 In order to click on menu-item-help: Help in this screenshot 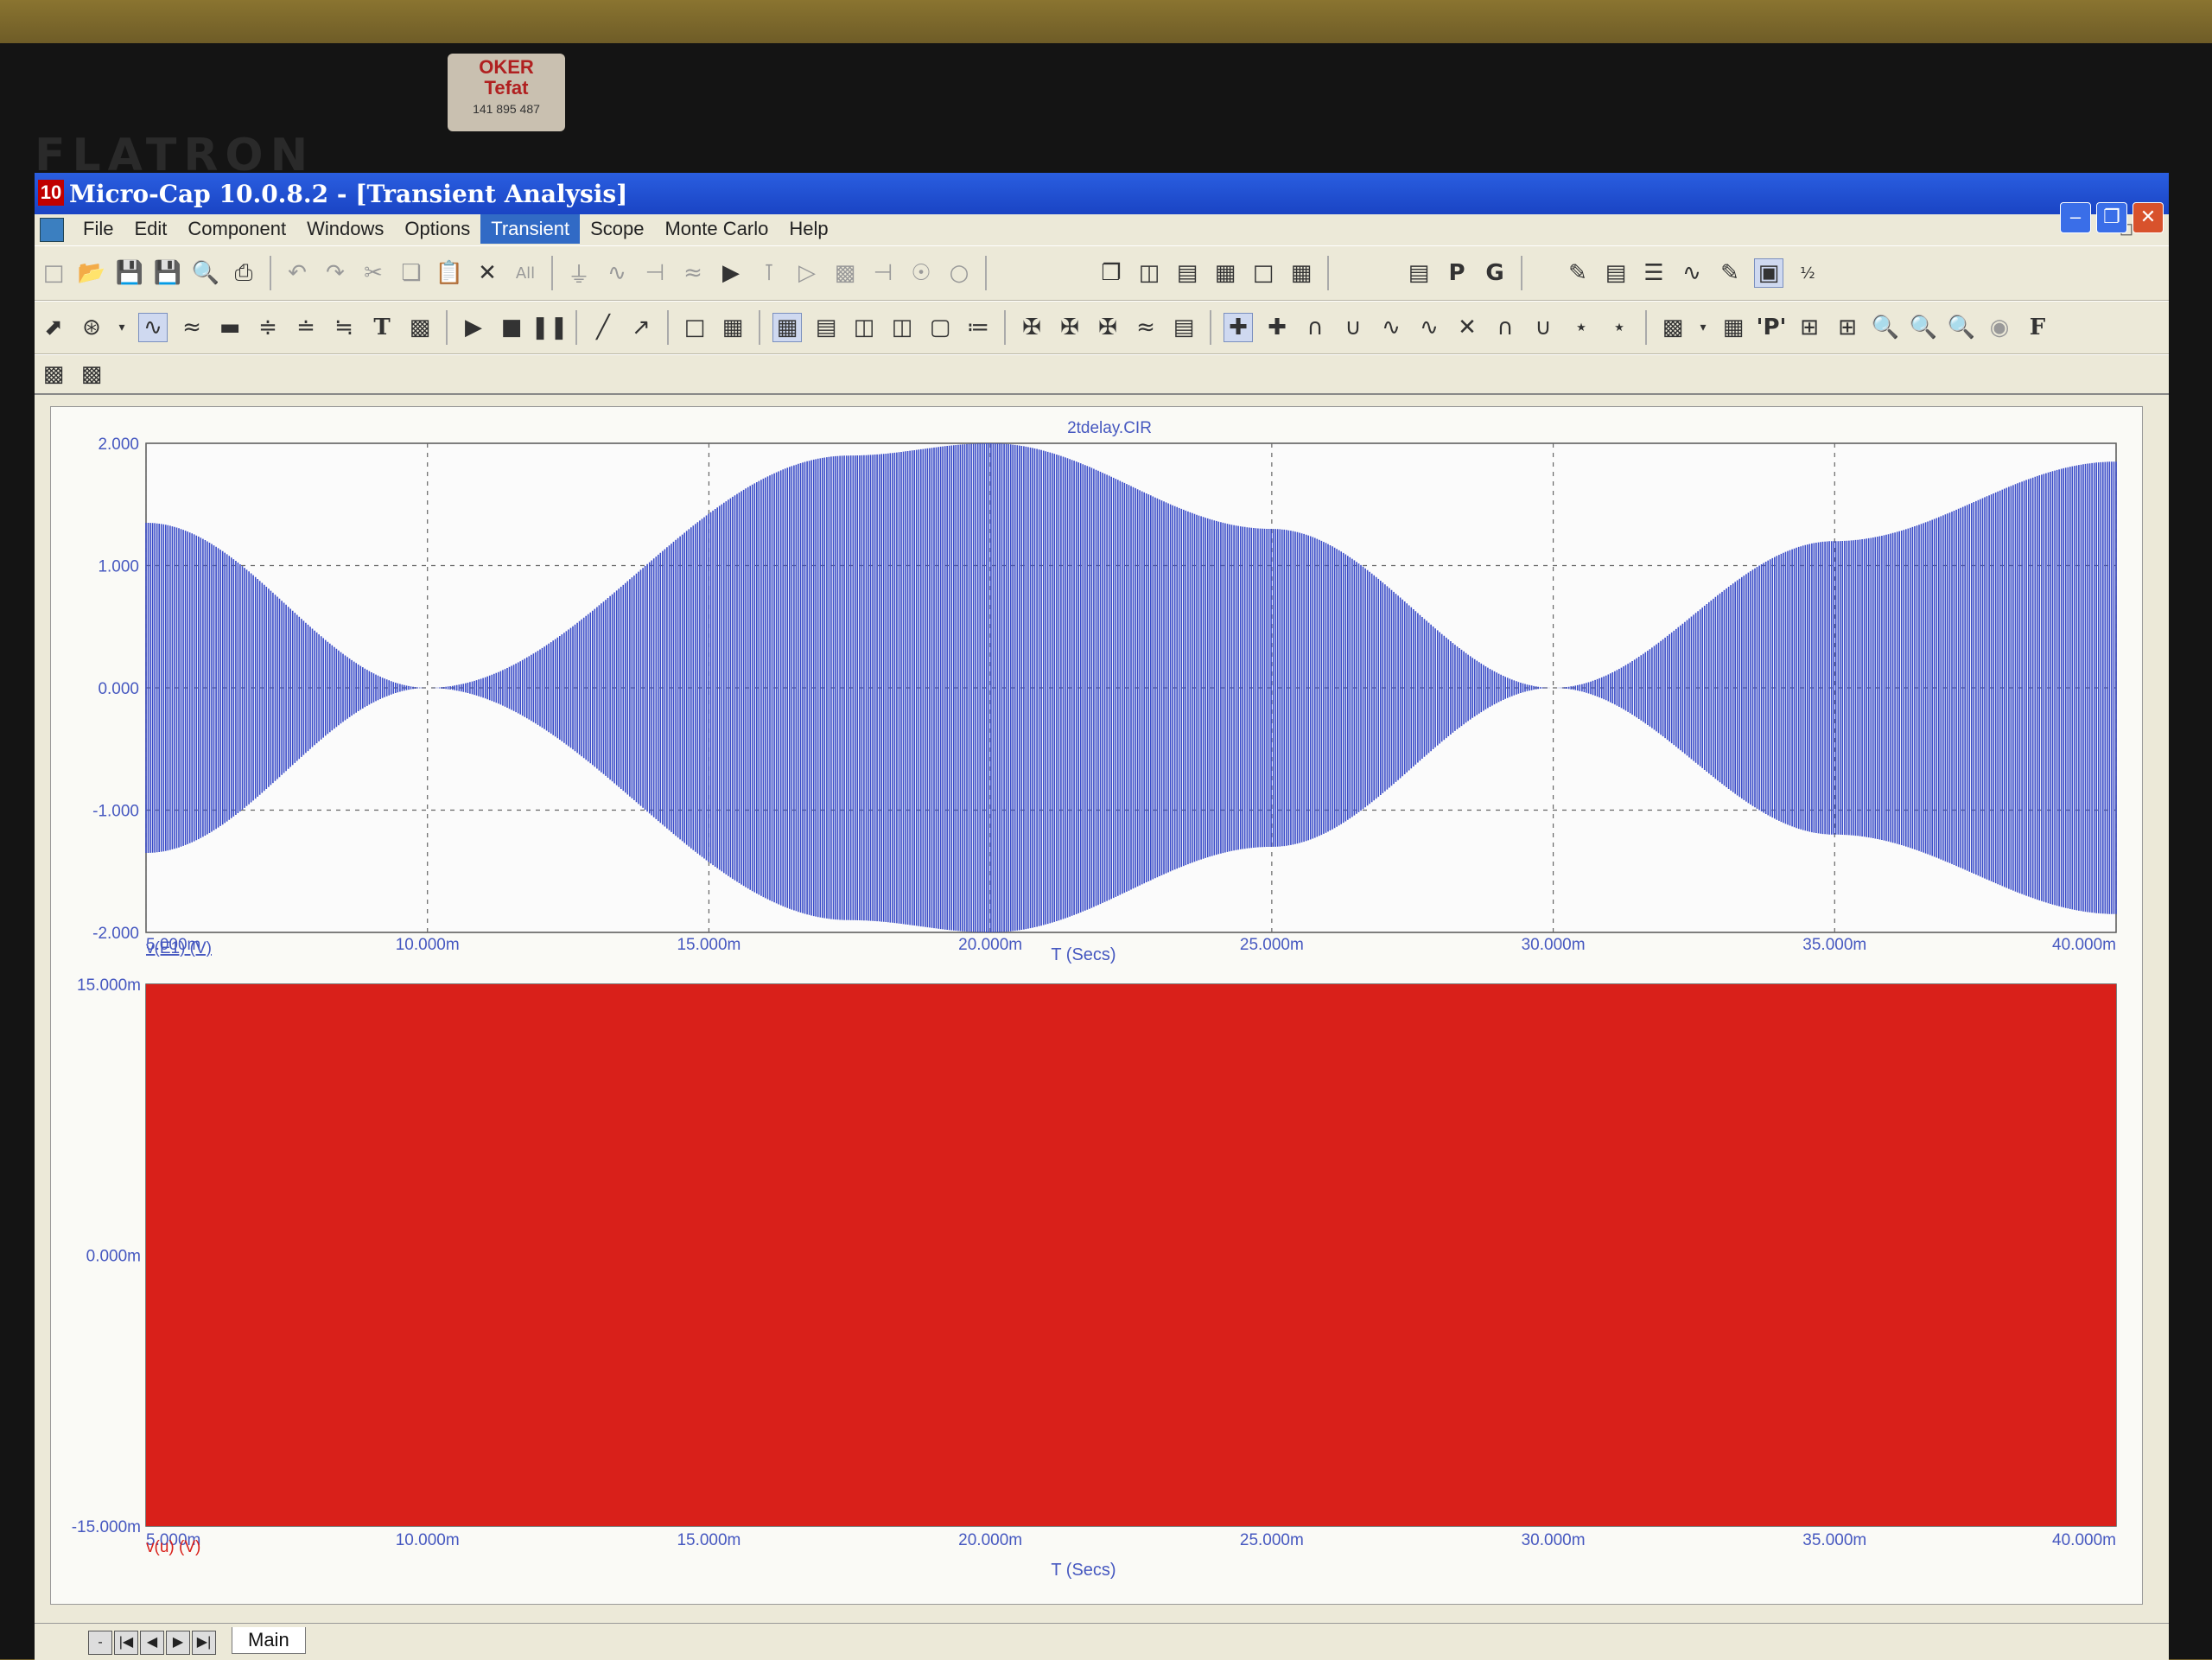, I will do `click(808, 229)`.